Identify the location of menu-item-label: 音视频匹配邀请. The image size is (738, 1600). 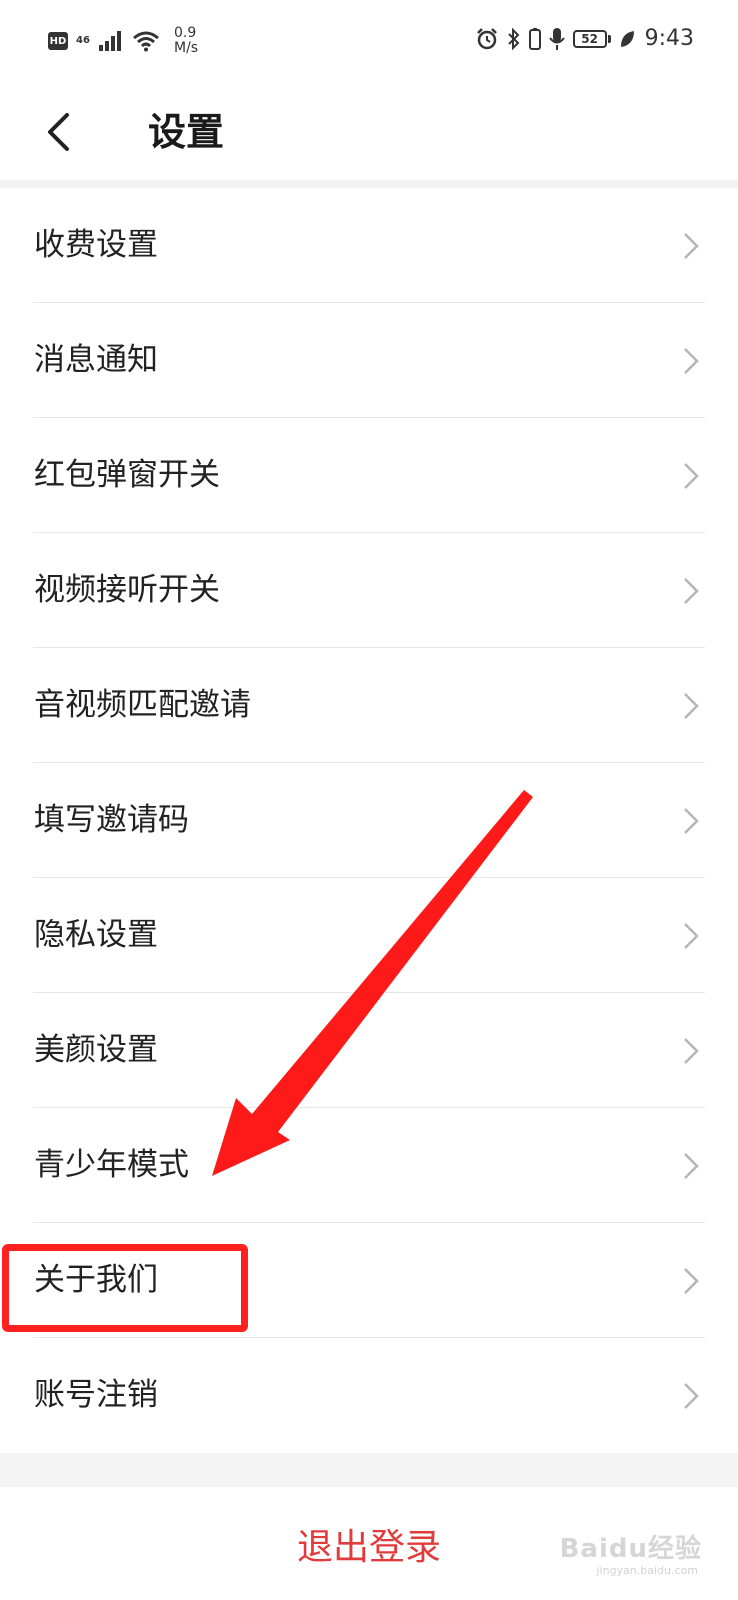
(142, 705).